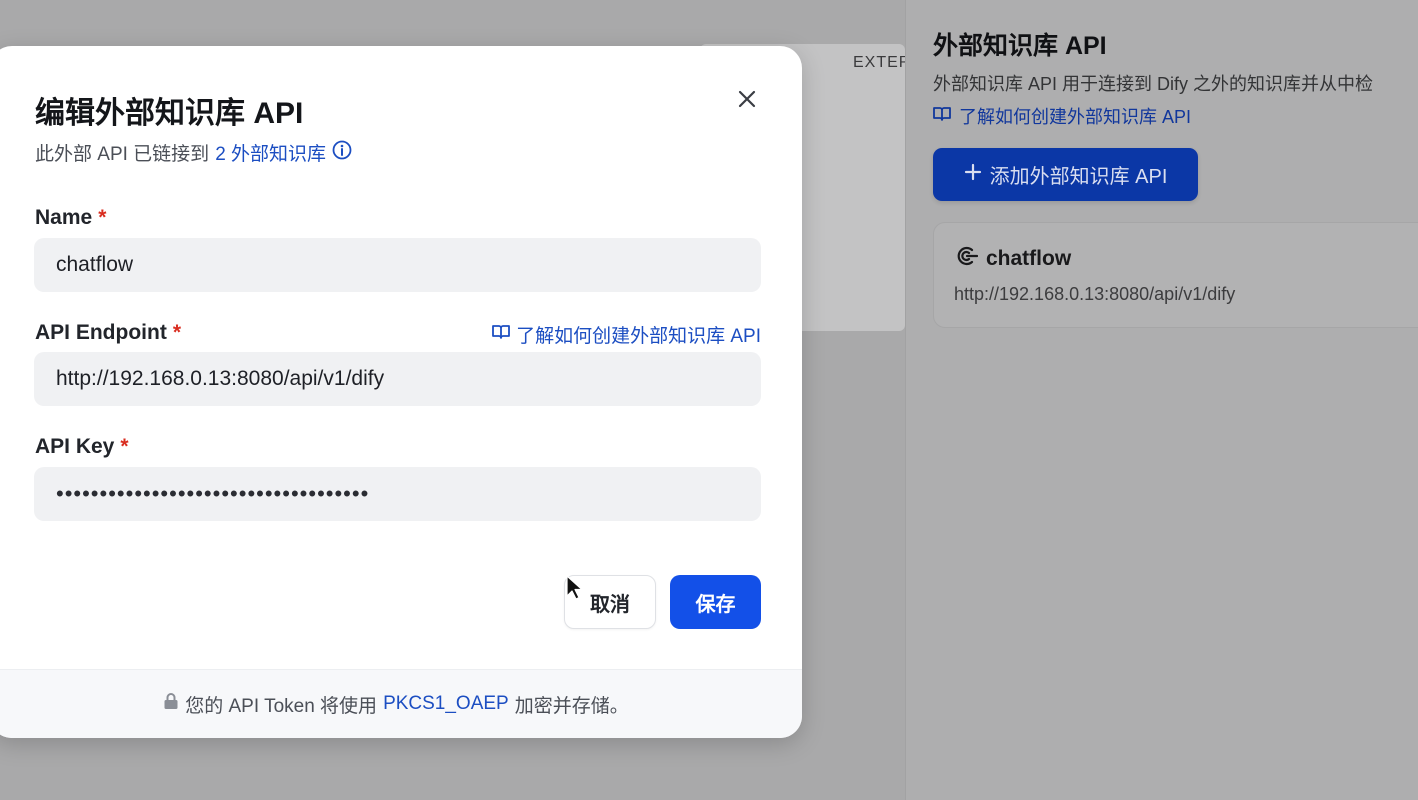 The width and height of the screenshot is (1418, 800). Describe the element at coordinates (1153, 84) in the screenshot. I see `panel-description: 外部知识库 API 用于连接到 Dify 之外的知识库并从中检` at that location.